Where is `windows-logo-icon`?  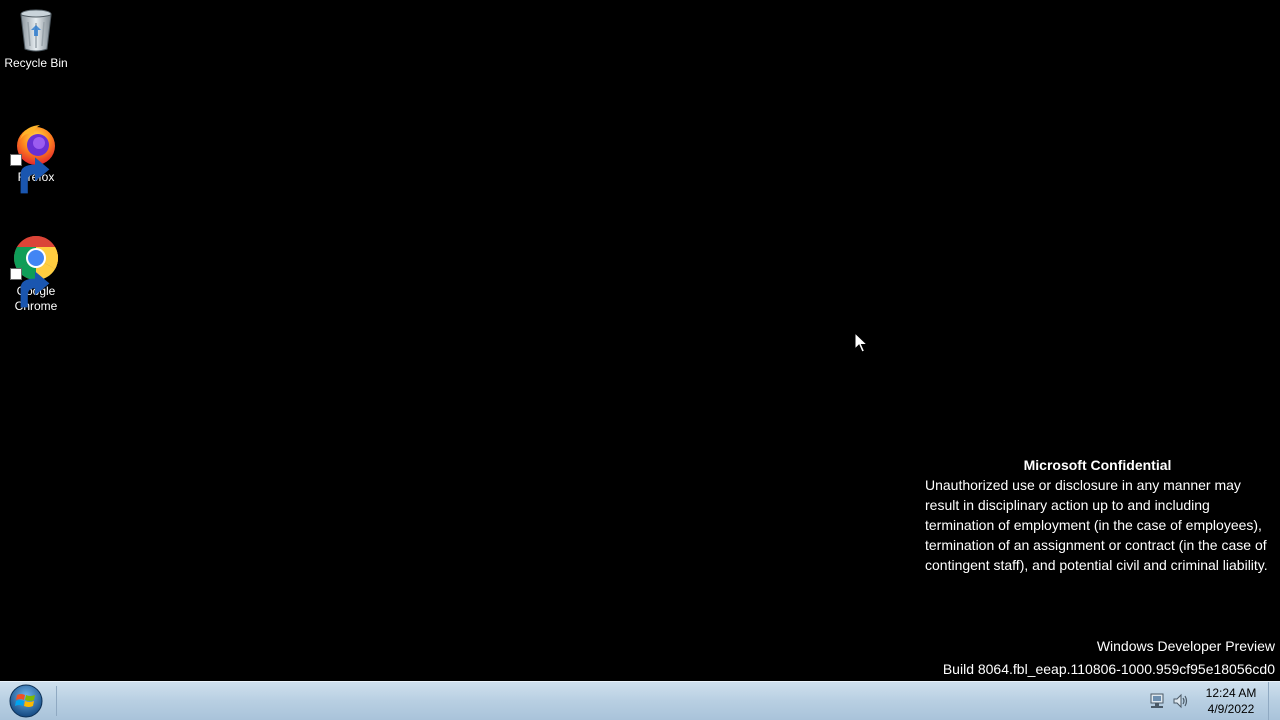 windows-logo-icon is located at coordinates (26, 701).